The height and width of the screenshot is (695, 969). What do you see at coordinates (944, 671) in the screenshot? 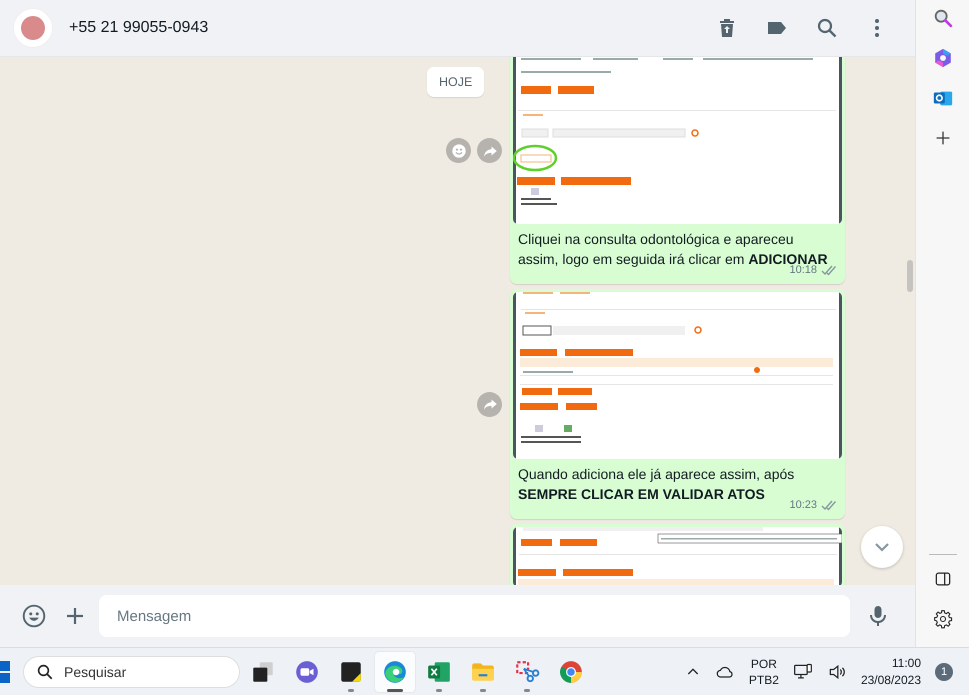
I see `notification-badge: 1` at bounding box center [944, 671].